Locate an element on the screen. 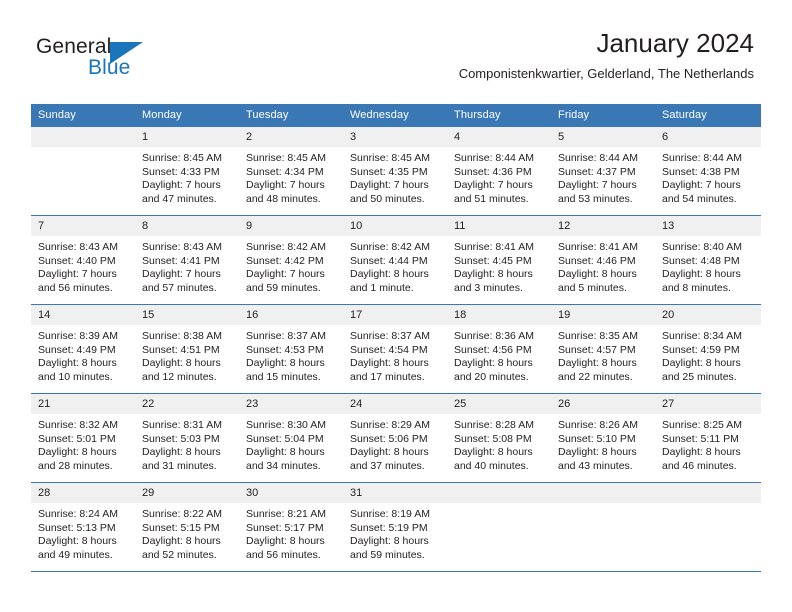 This screenshot has height=612, width=792. sunrise-text: Sunrise: 8:45 AM is located at coordinates (182, 158).